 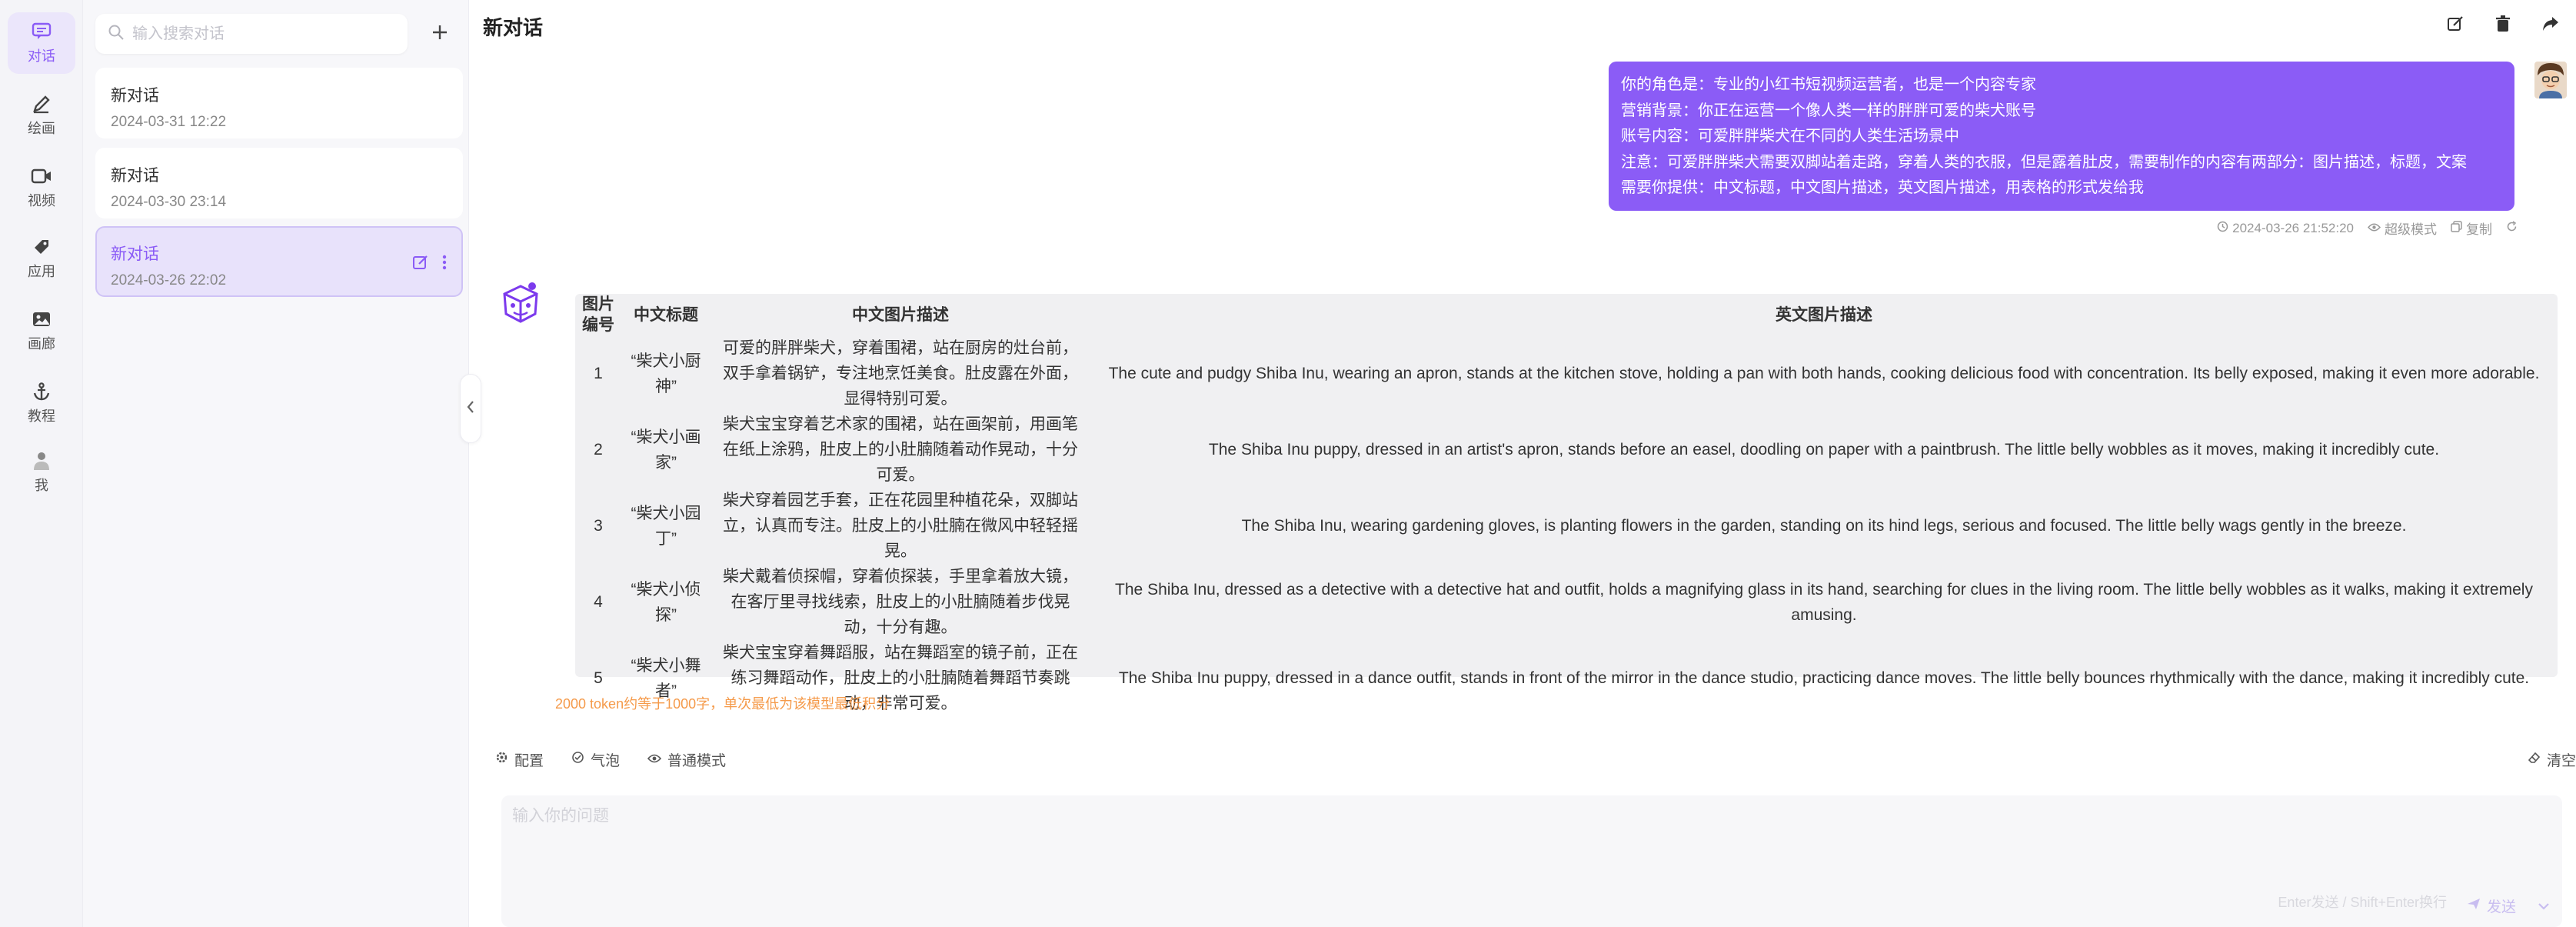 What do you see at coordinates (697, 761) in the screenshot?
I see `mode-label: 普通模式` at bounding box center [697, 761].